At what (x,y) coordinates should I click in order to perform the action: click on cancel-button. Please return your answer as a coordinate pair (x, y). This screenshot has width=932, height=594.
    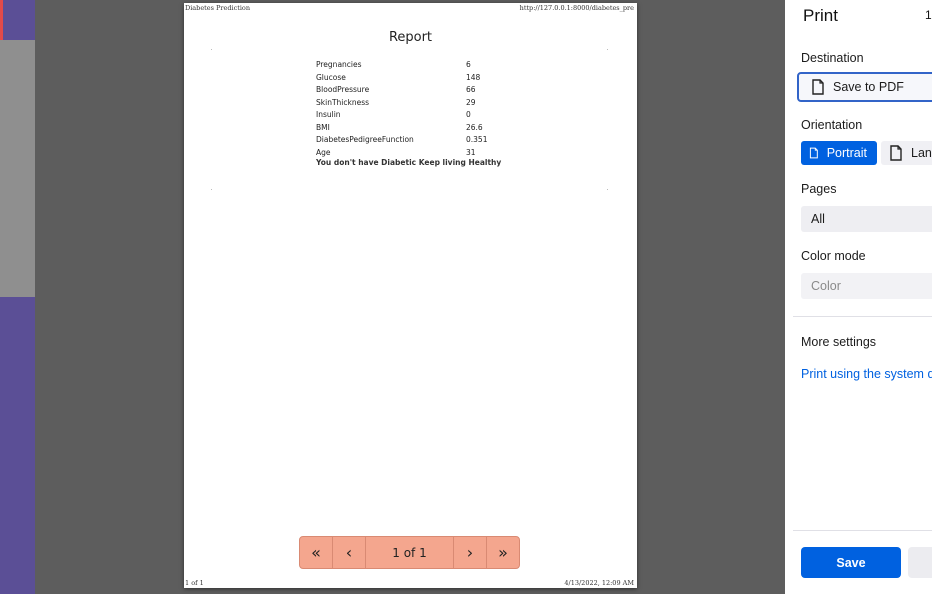
    Looking at the image, I should click on (920, 562).